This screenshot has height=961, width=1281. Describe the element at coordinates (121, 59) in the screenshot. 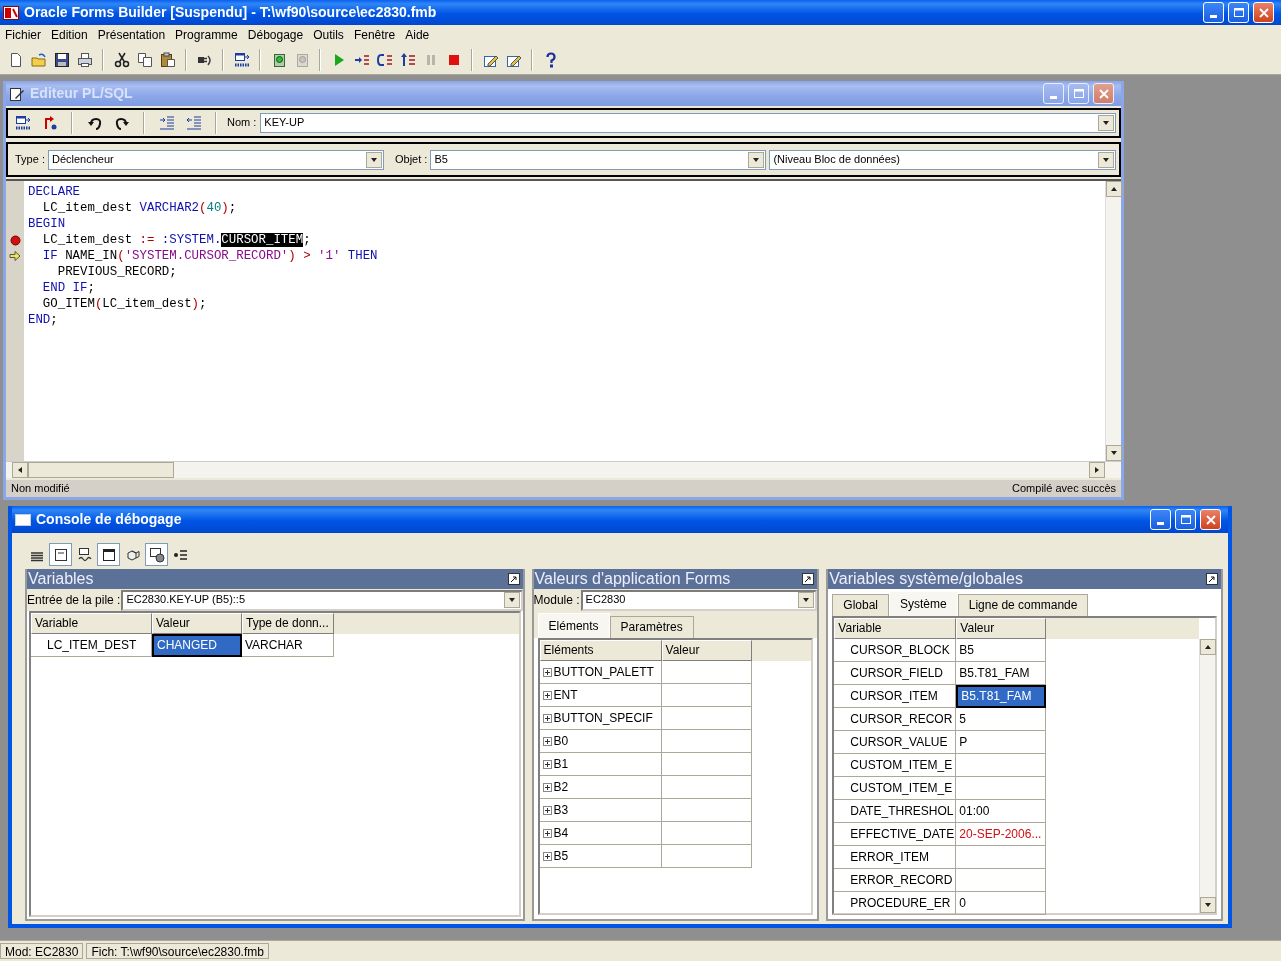

I see `scissors-icon` at that location.